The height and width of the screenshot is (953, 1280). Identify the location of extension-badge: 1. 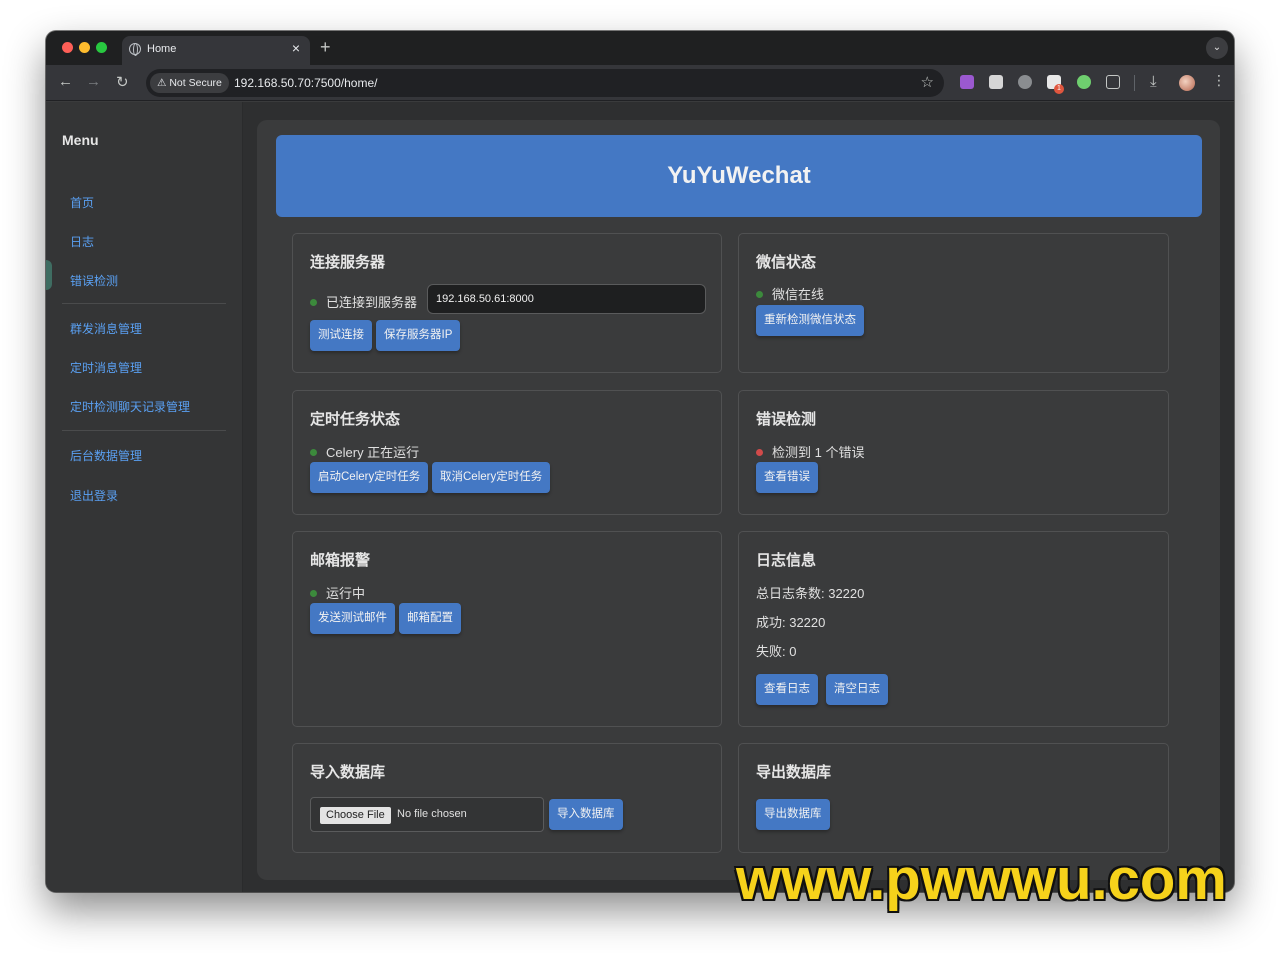
(1059, 89).